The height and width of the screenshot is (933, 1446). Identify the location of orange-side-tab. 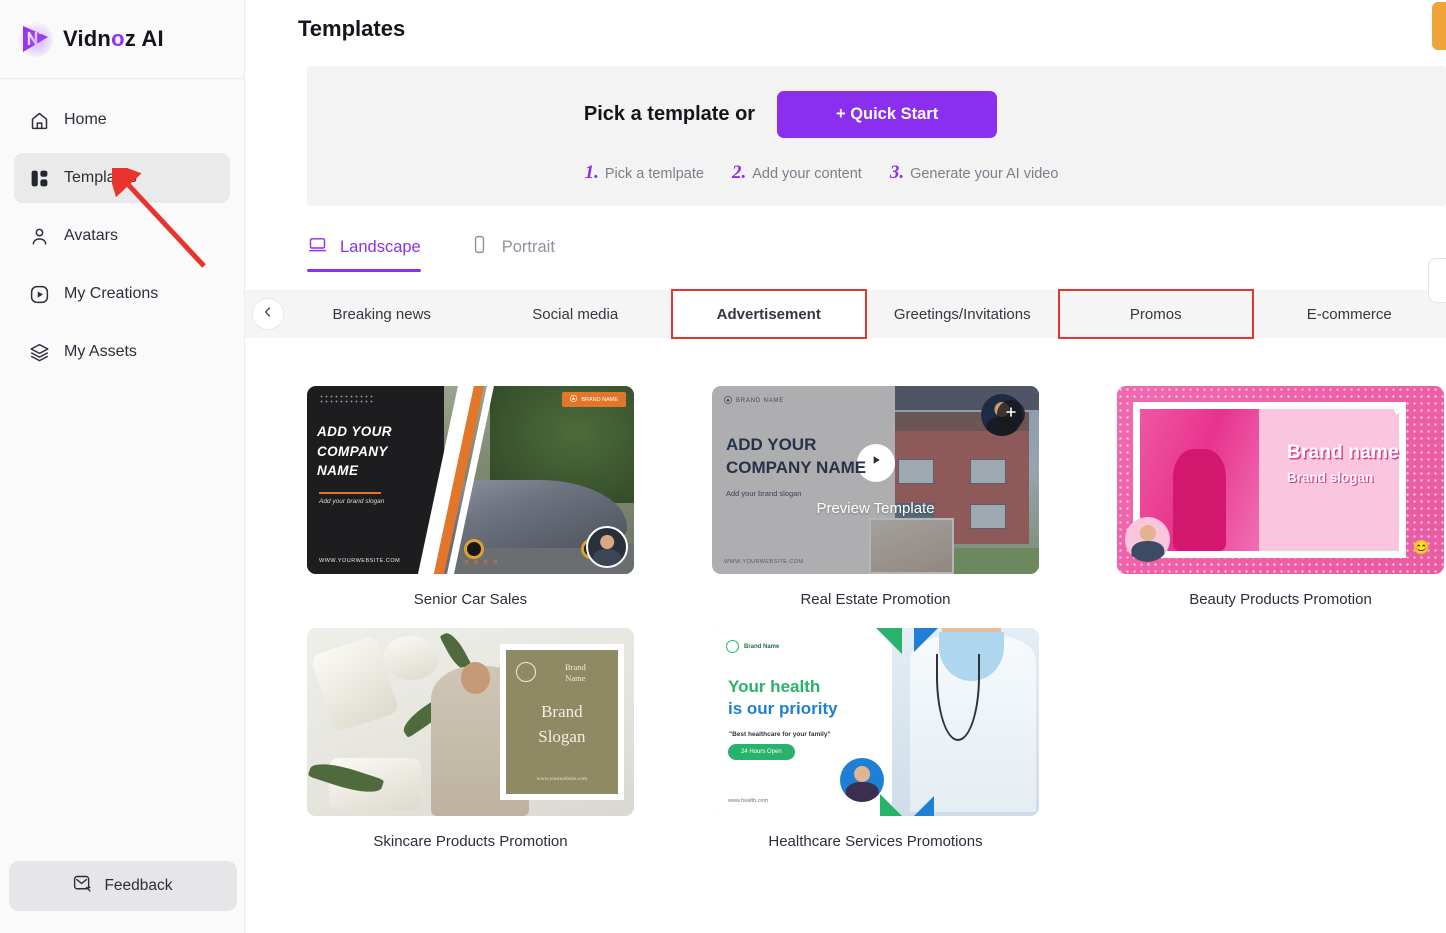
(1439, 26).